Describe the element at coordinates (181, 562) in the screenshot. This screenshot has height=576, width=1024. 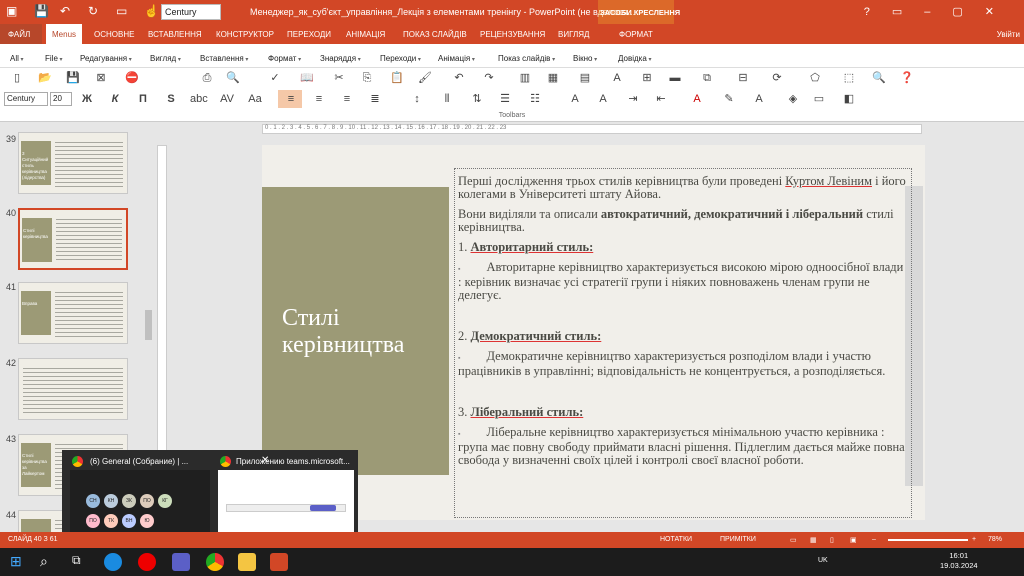
I see `teams-icon` at that location.